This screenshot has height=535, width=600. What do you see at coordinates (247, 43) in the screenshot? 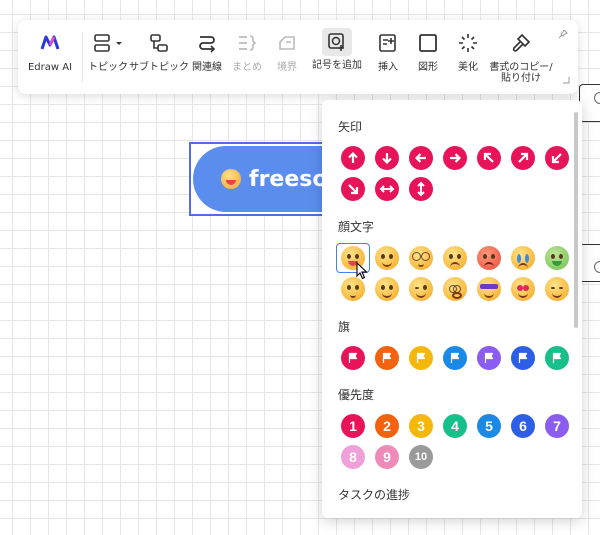
I see `summary-icon` at bounding box center [247, 43].